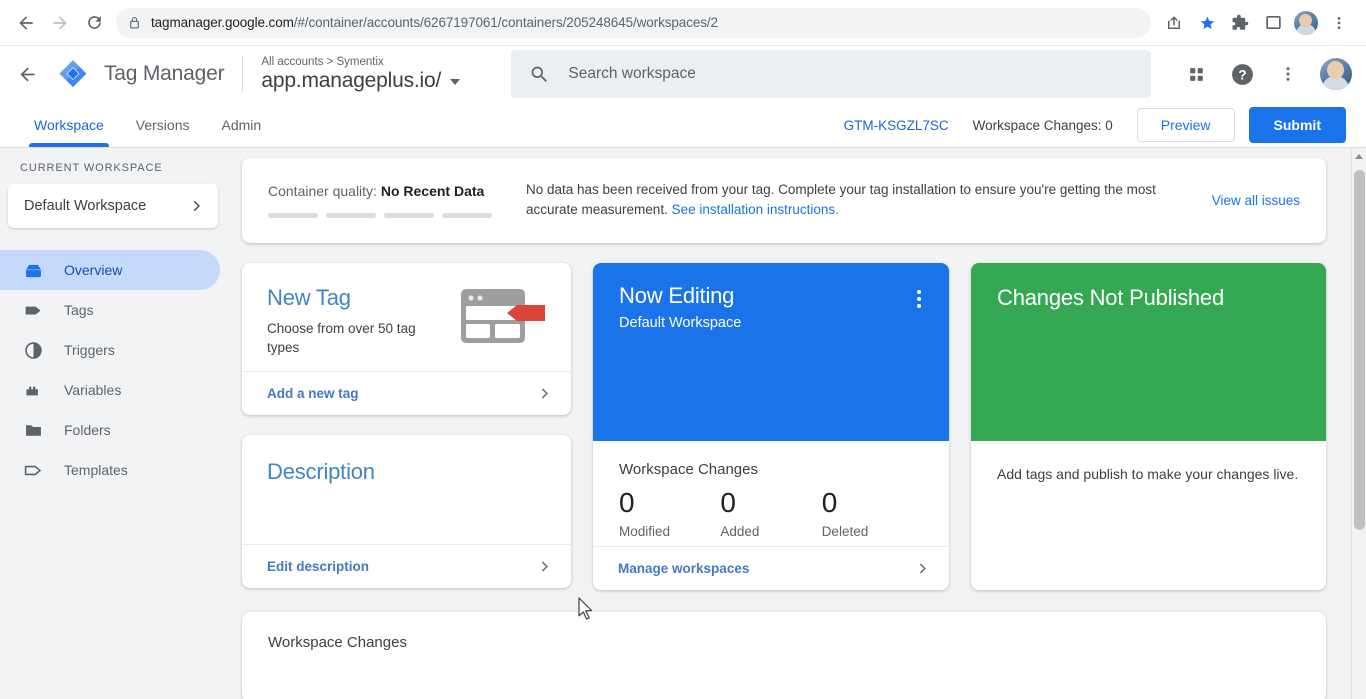  What do you see at coordinates (164, 73) in the screenshot?
I see `brand-name: Tag Manager` at bounding box center [164, 73].